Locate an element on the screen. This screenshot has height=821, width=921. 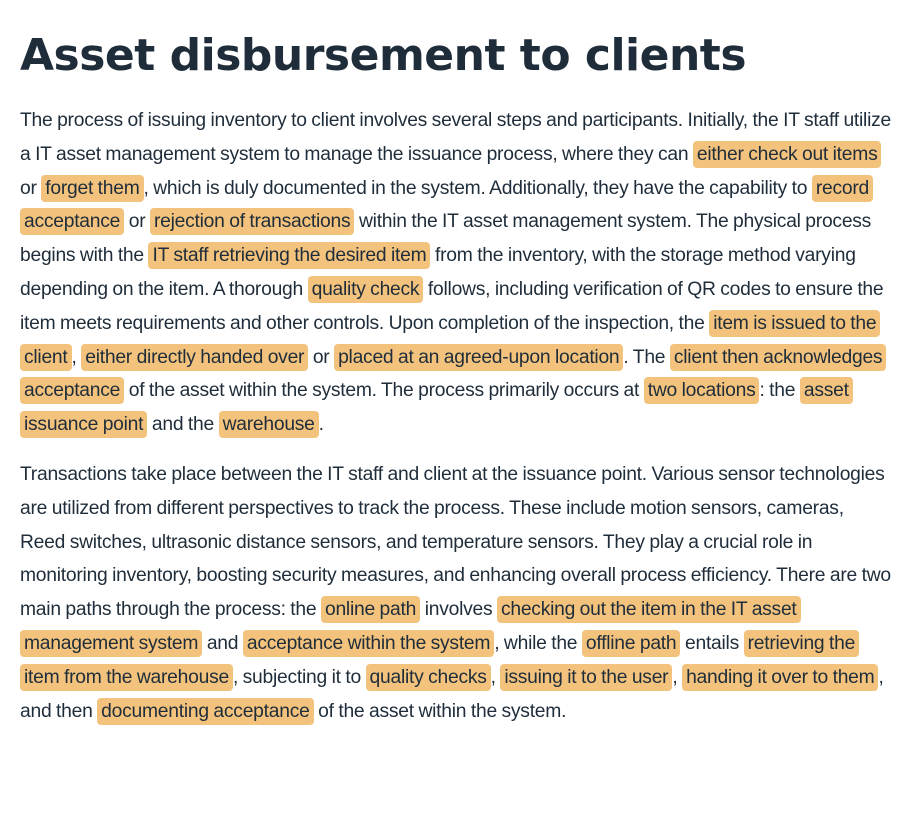
text-segment: , subjecting it to is located at coordinates (299, 677).